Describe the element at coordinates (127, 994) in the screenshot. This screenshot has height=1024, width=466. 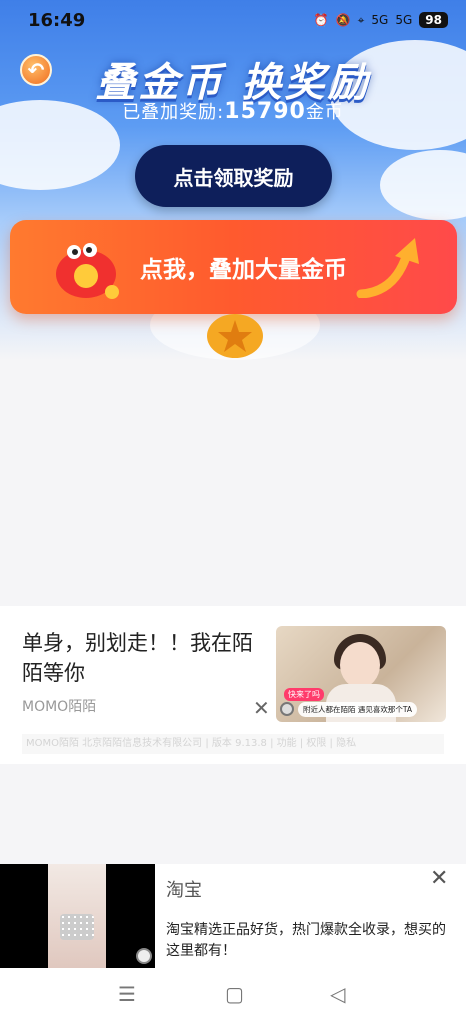
I see `menu-icon: ☰` at that location.